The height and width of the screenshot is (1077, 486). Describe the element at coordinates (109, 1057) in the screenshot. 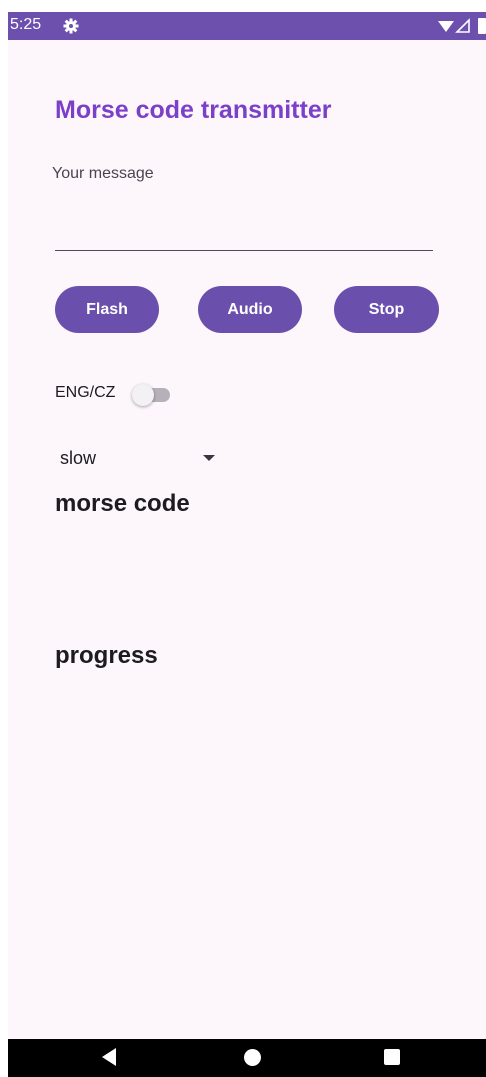

I see `back-icon` at that location.